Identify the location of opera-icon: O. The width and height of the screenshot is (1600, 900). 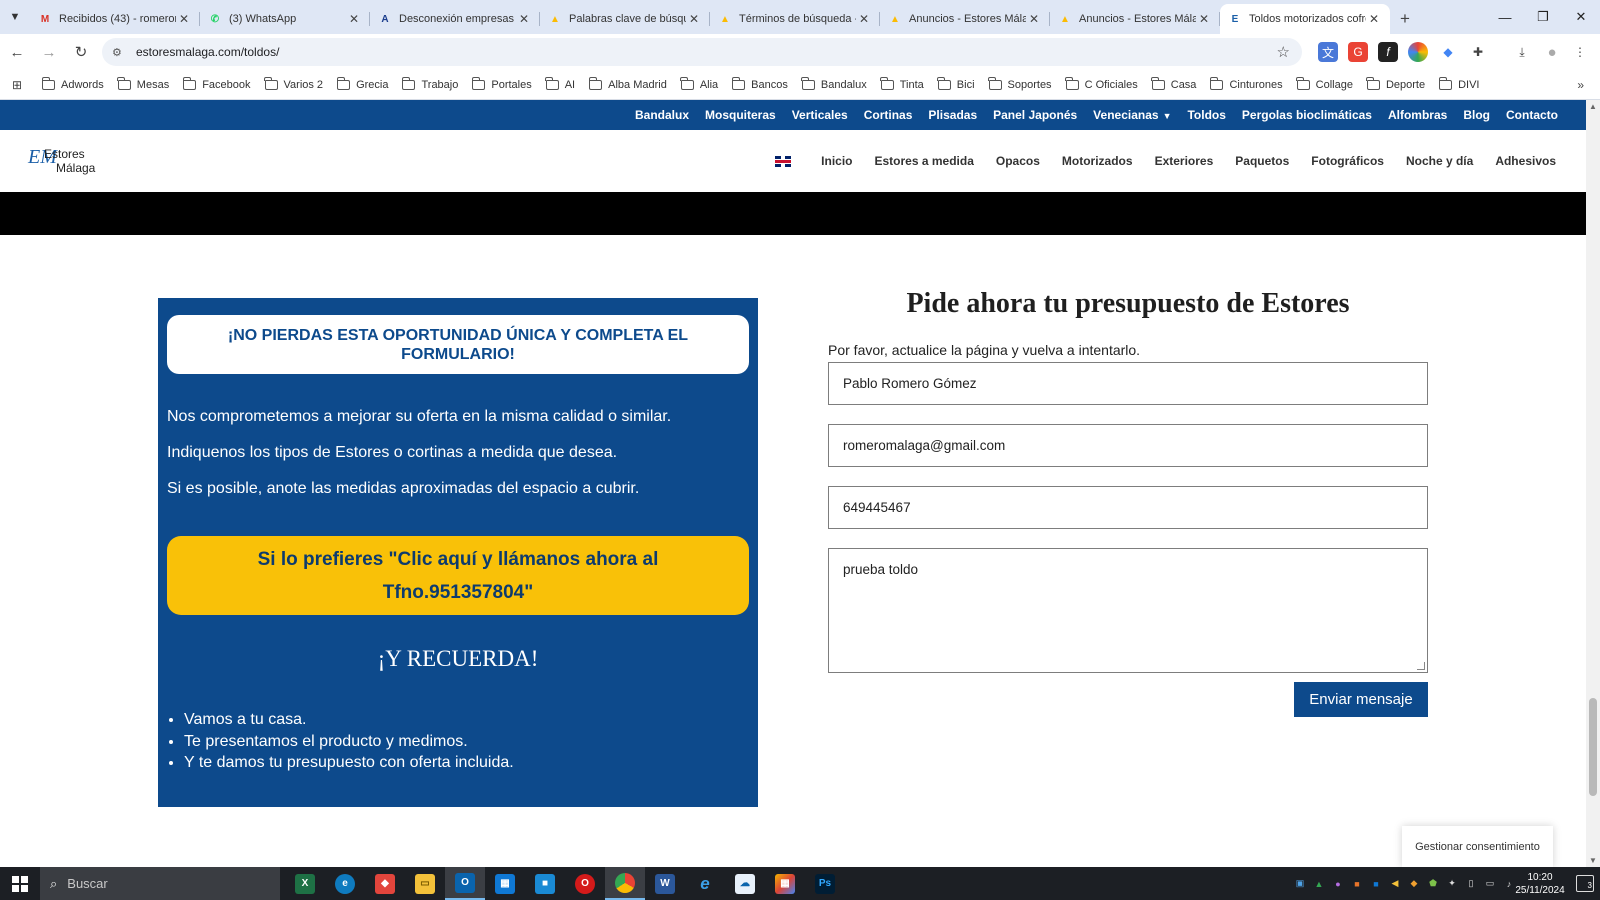
(585, 883).